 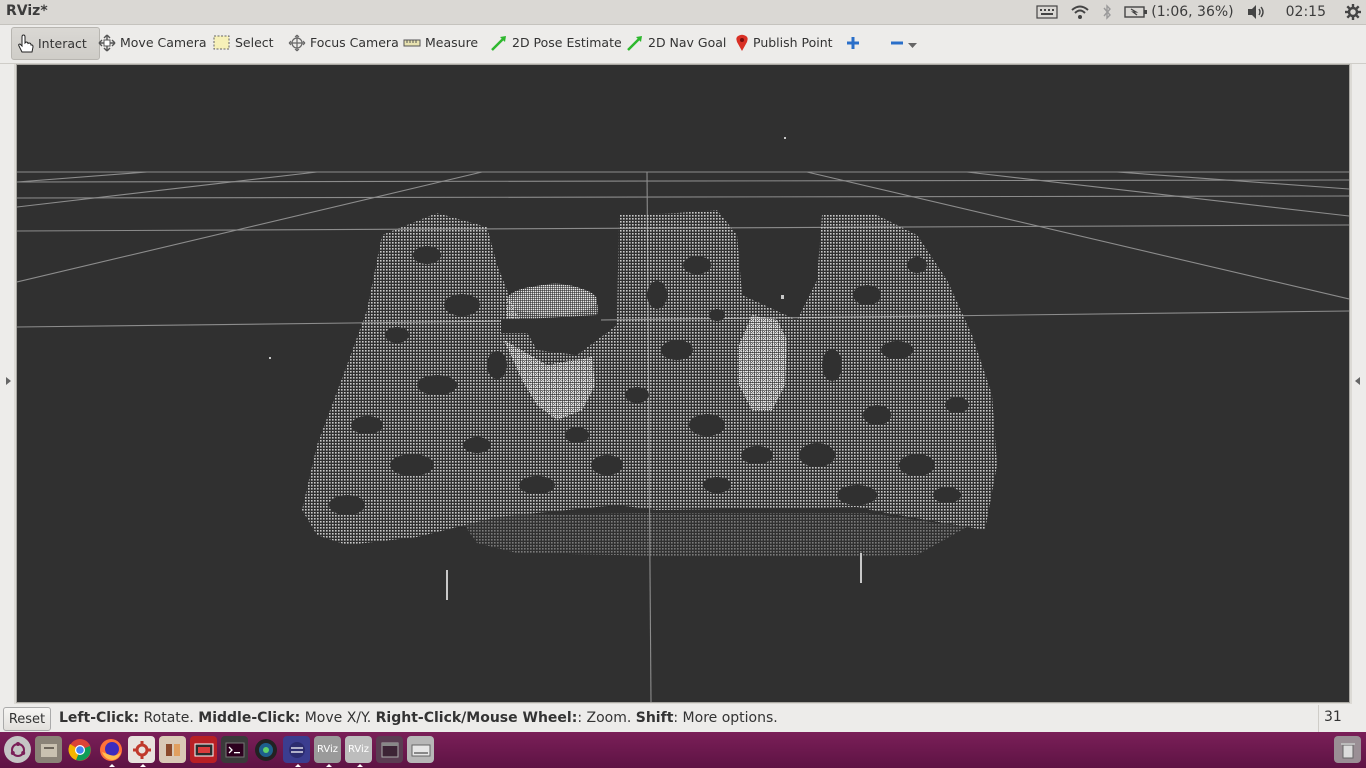 I want to click on trash-icon, so click(x=1347, y=749).